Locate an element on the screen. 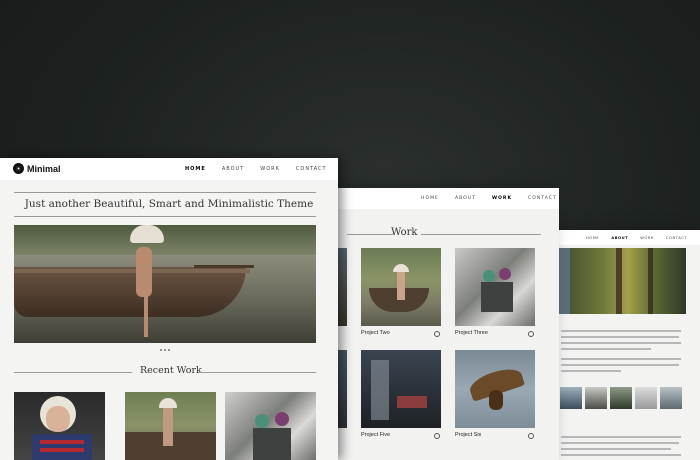 Image resolution: width=700 pixels, height=460 pixels. work-section-title: Work is located at coordinates (404, 232).